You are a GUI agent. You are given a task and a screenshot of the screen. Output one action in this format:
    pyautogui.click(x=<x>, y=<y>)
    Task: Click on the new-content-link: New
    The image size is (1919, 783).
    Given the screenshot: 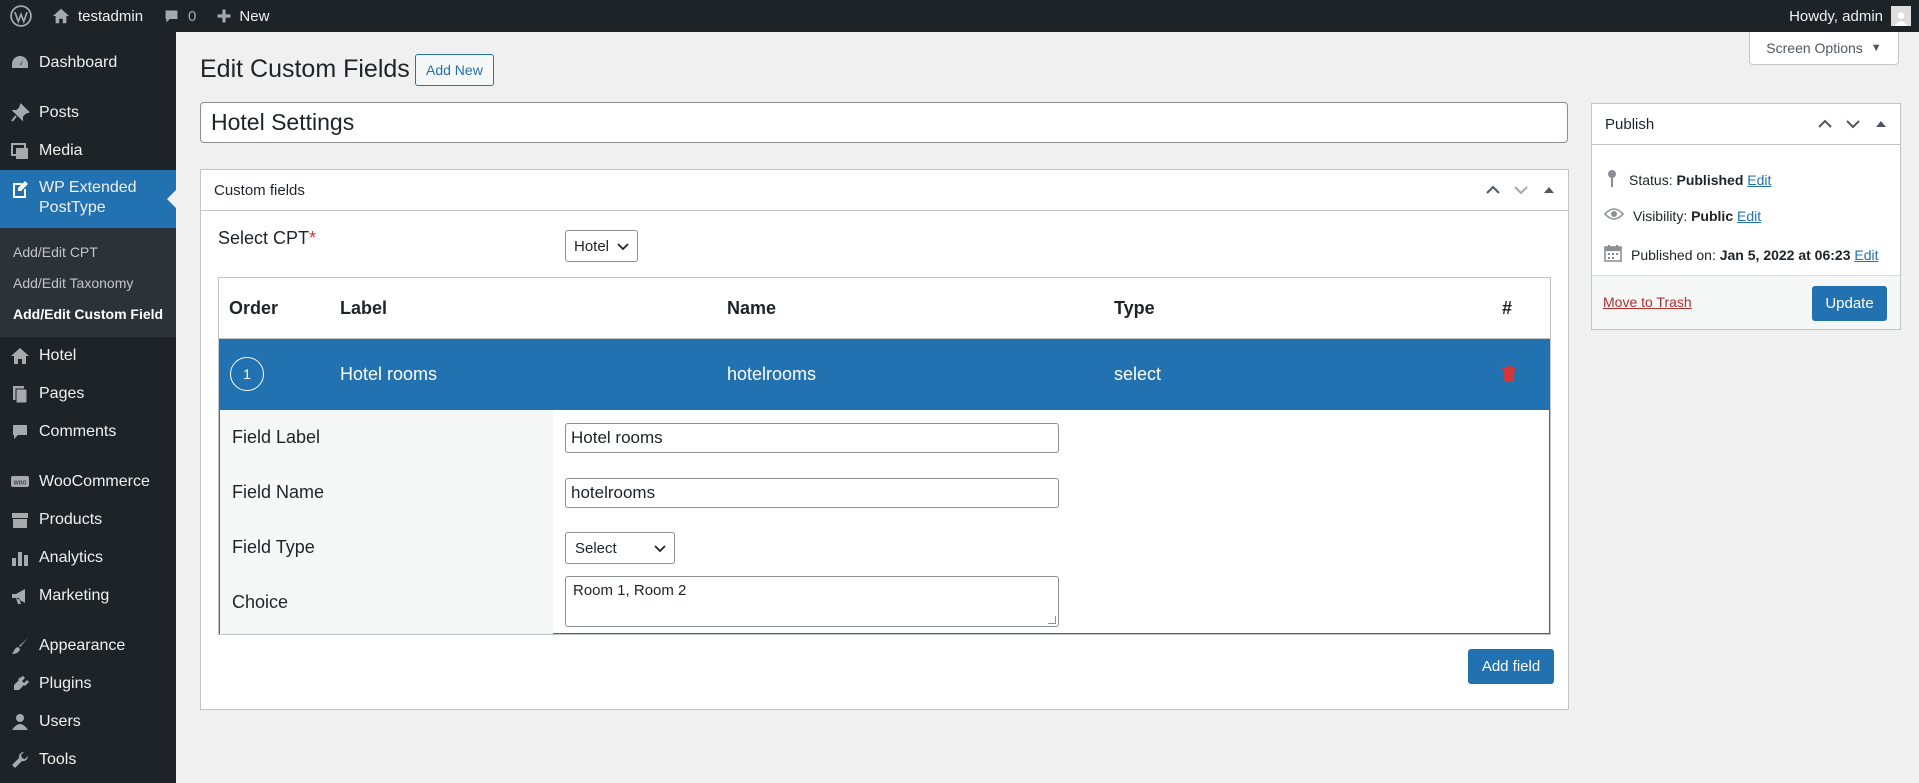 What is the action you would take?
    pyautogui.click(x=242, y=16)
    